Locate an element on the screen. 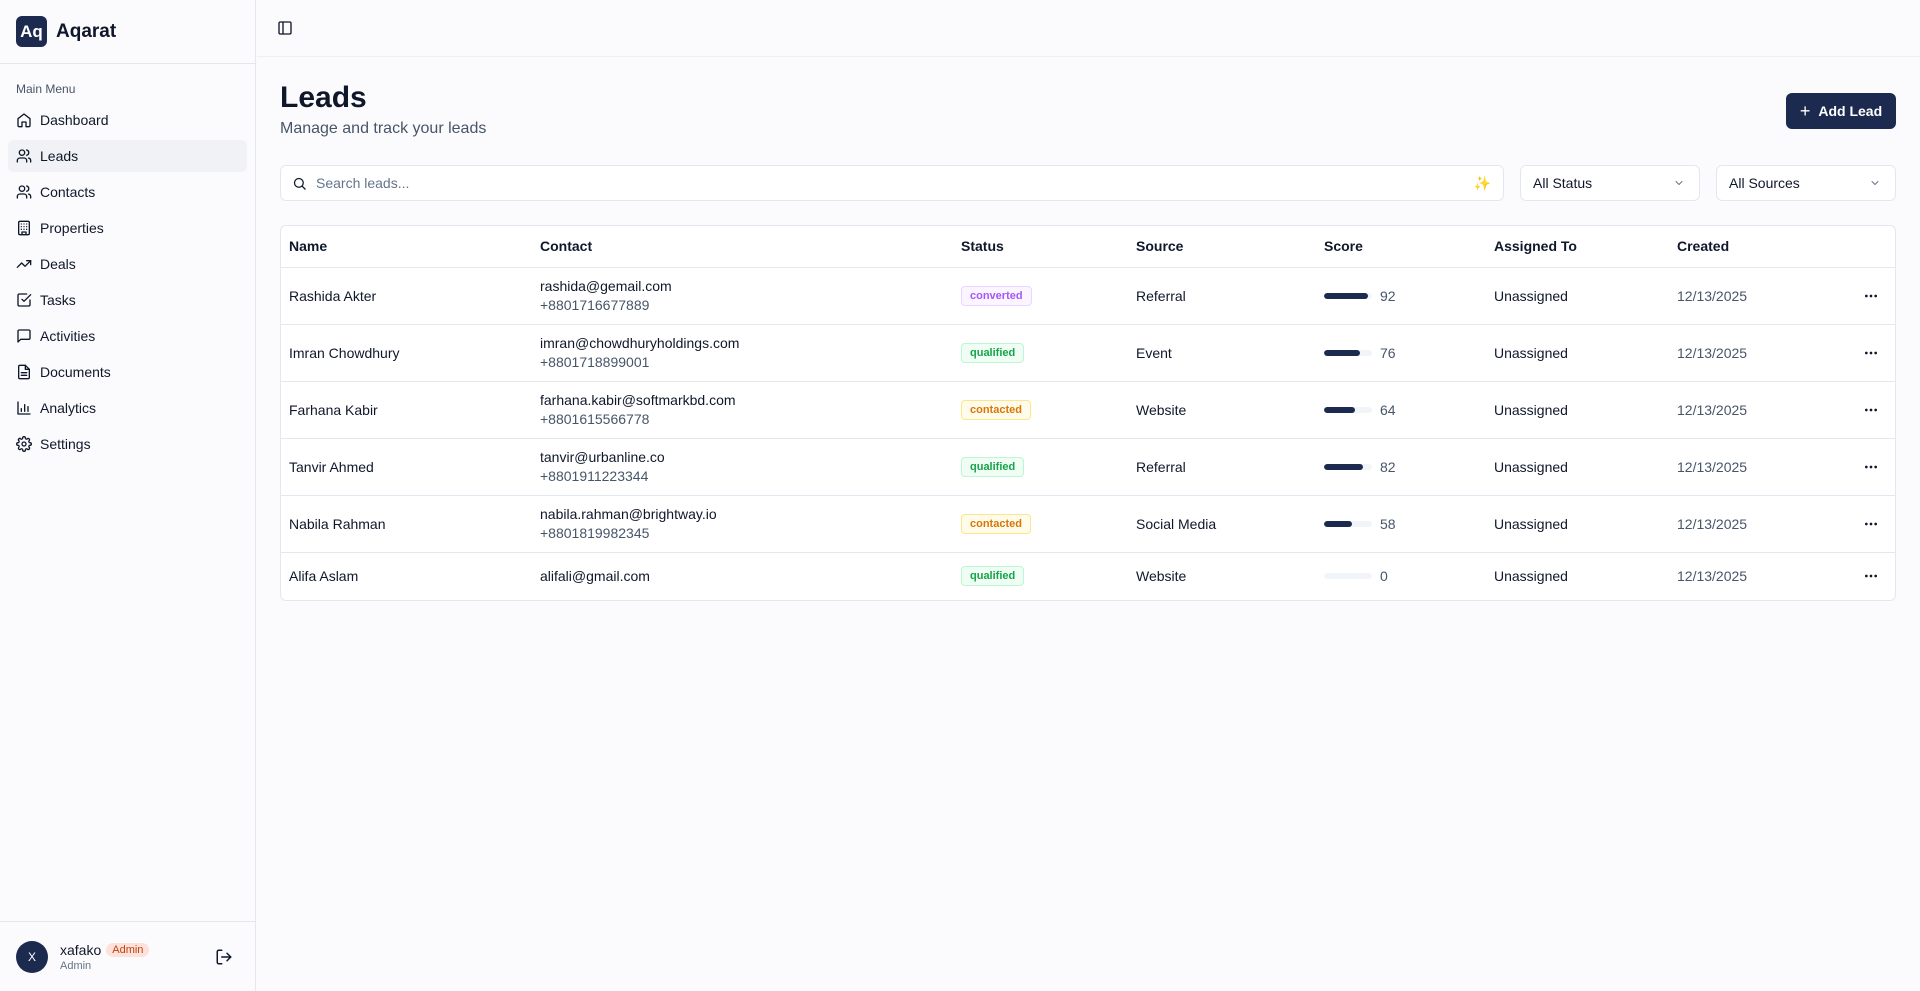 The image size is (1920, 991). app-logo: Aq is located at coordinates (31, 31).